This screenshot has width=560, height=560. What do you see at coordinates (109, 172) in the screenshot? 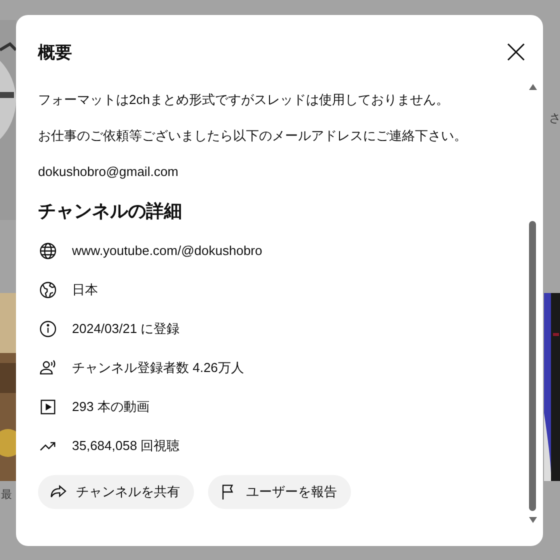
I see `email-text: dokushobro@gmail.com` at bounding box center [109, 172].